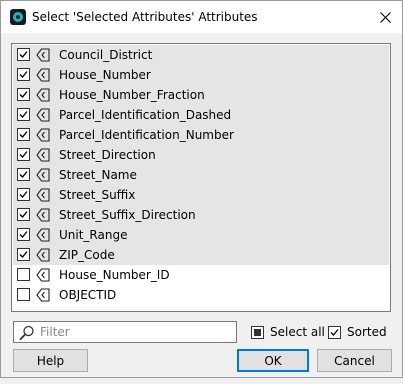 The width and height of the screenshot is (403, 384). What do you see at coordinates (201, 295) in the screenshot?
I see `field-row: OBJECTID` at bounding box center [201, 295].